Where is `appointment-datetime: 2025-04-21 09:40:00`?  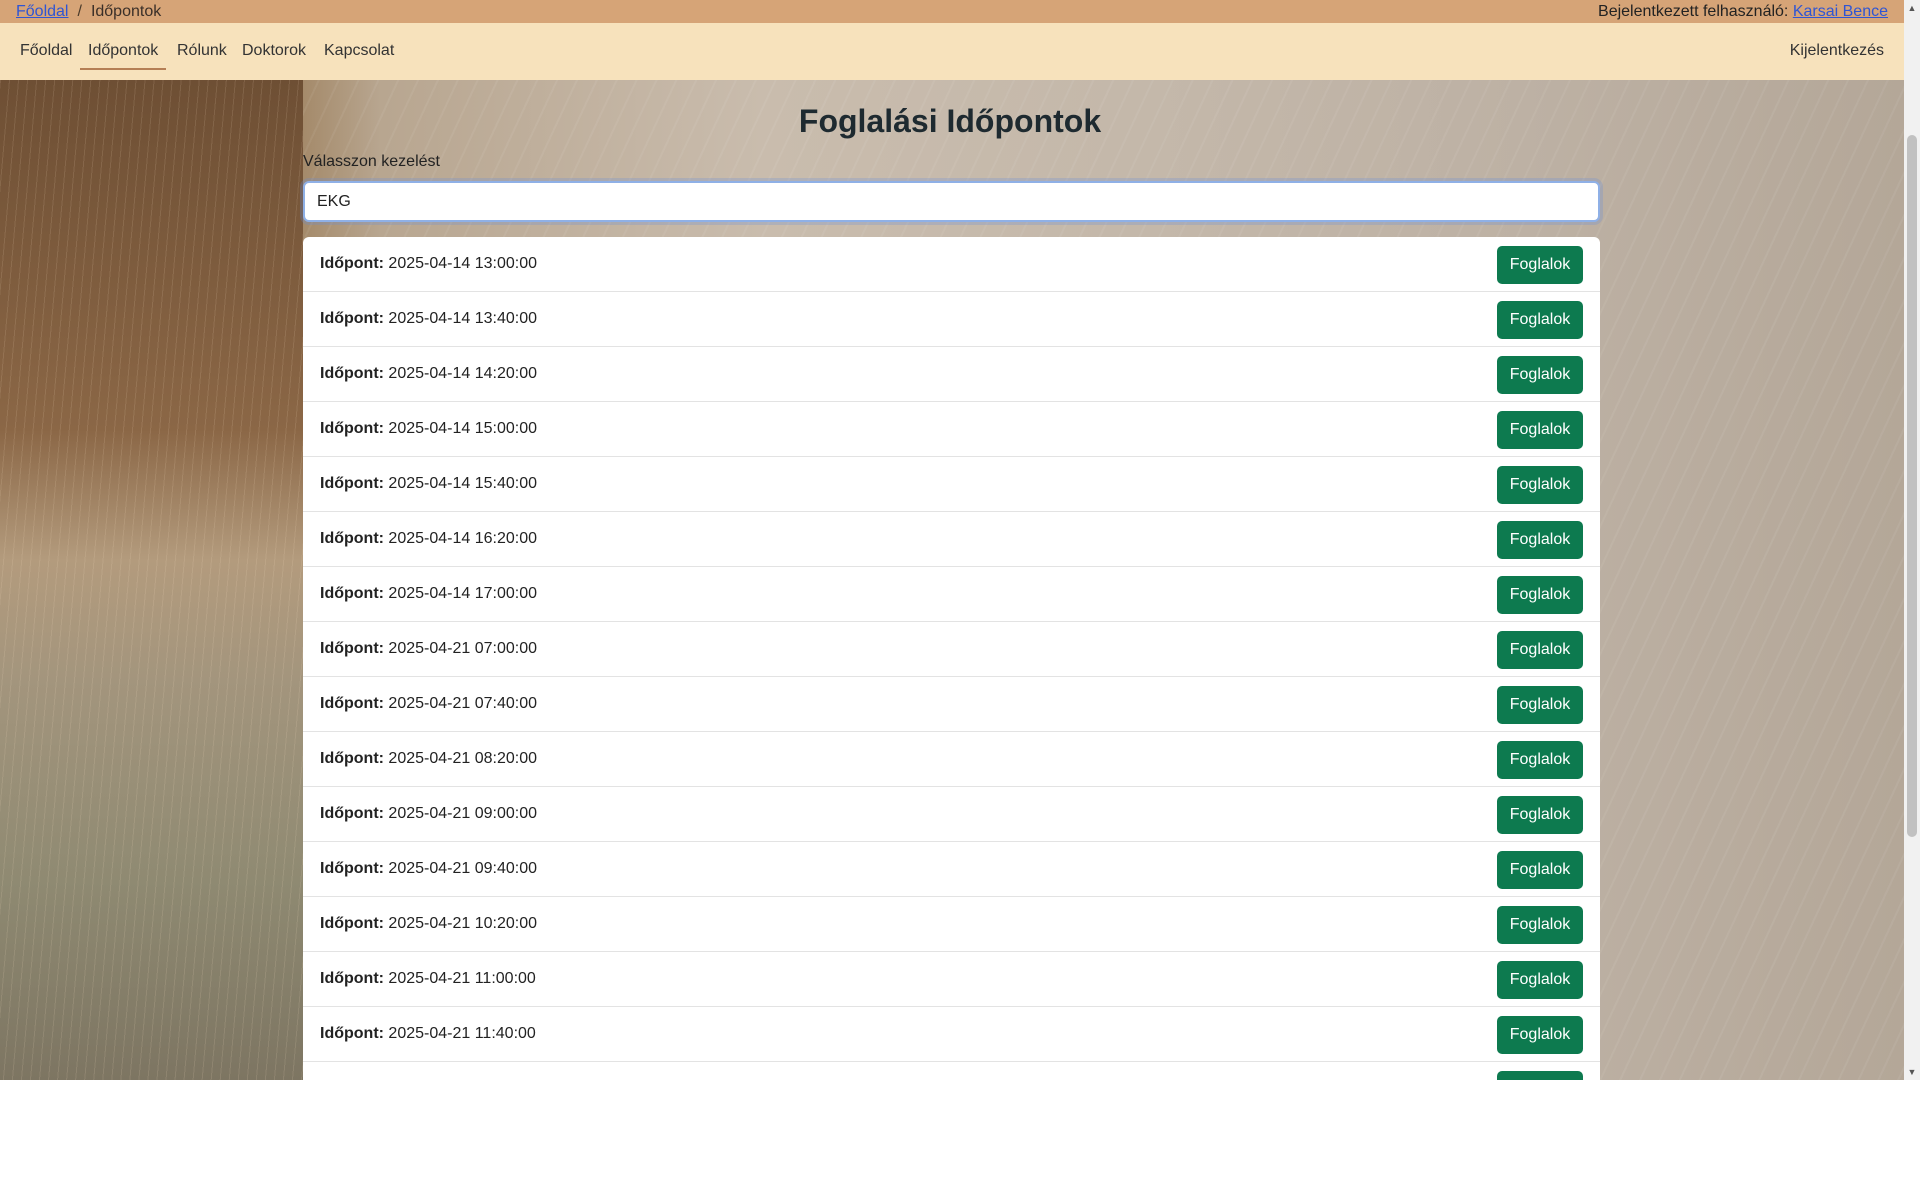 appointment-datetime: 2025-04-21 09:40:00 is located at coordinates (462, 868).